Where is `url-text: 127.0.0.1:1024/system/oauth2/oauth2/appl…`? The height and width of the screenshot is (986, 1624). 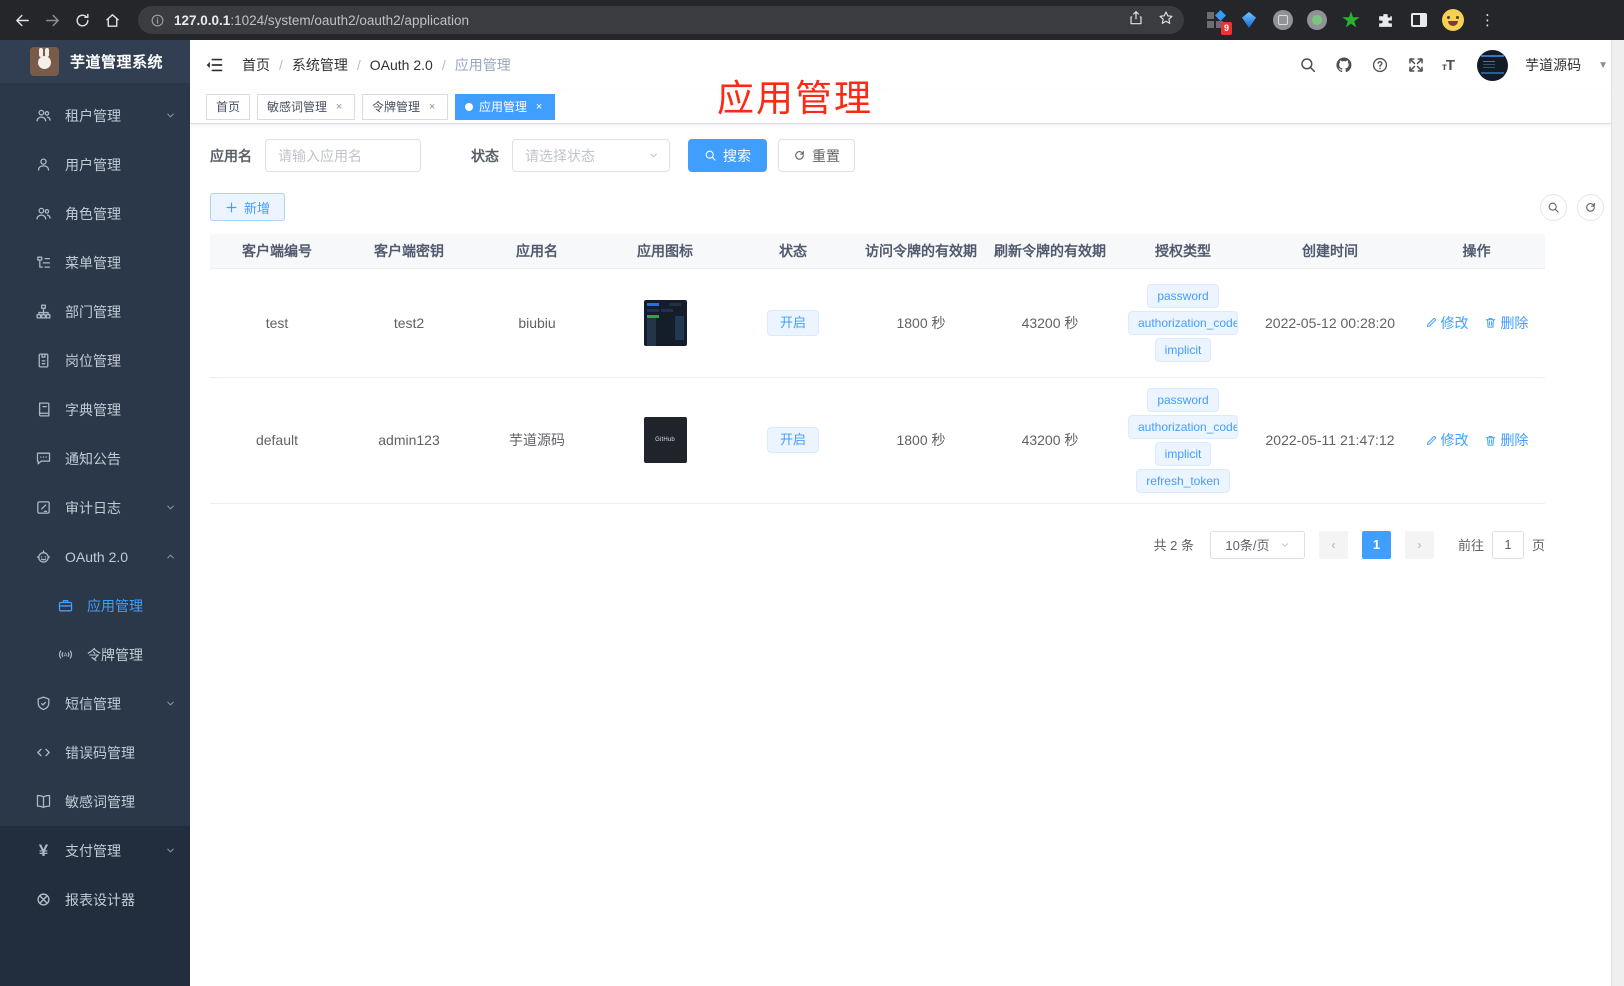
url-text: 127.0.0.1:1024/system/oauth2/oauth2/appl… is located at coordinates (321, 20).